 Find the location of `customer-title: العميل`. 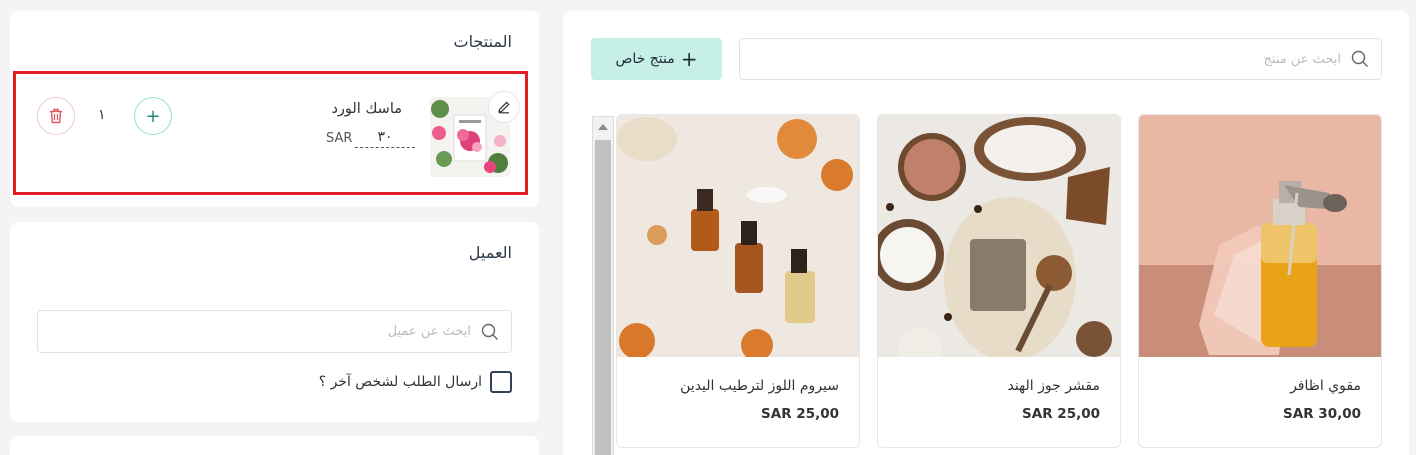

customer-title: العميل is located at coordinates (490, 252).